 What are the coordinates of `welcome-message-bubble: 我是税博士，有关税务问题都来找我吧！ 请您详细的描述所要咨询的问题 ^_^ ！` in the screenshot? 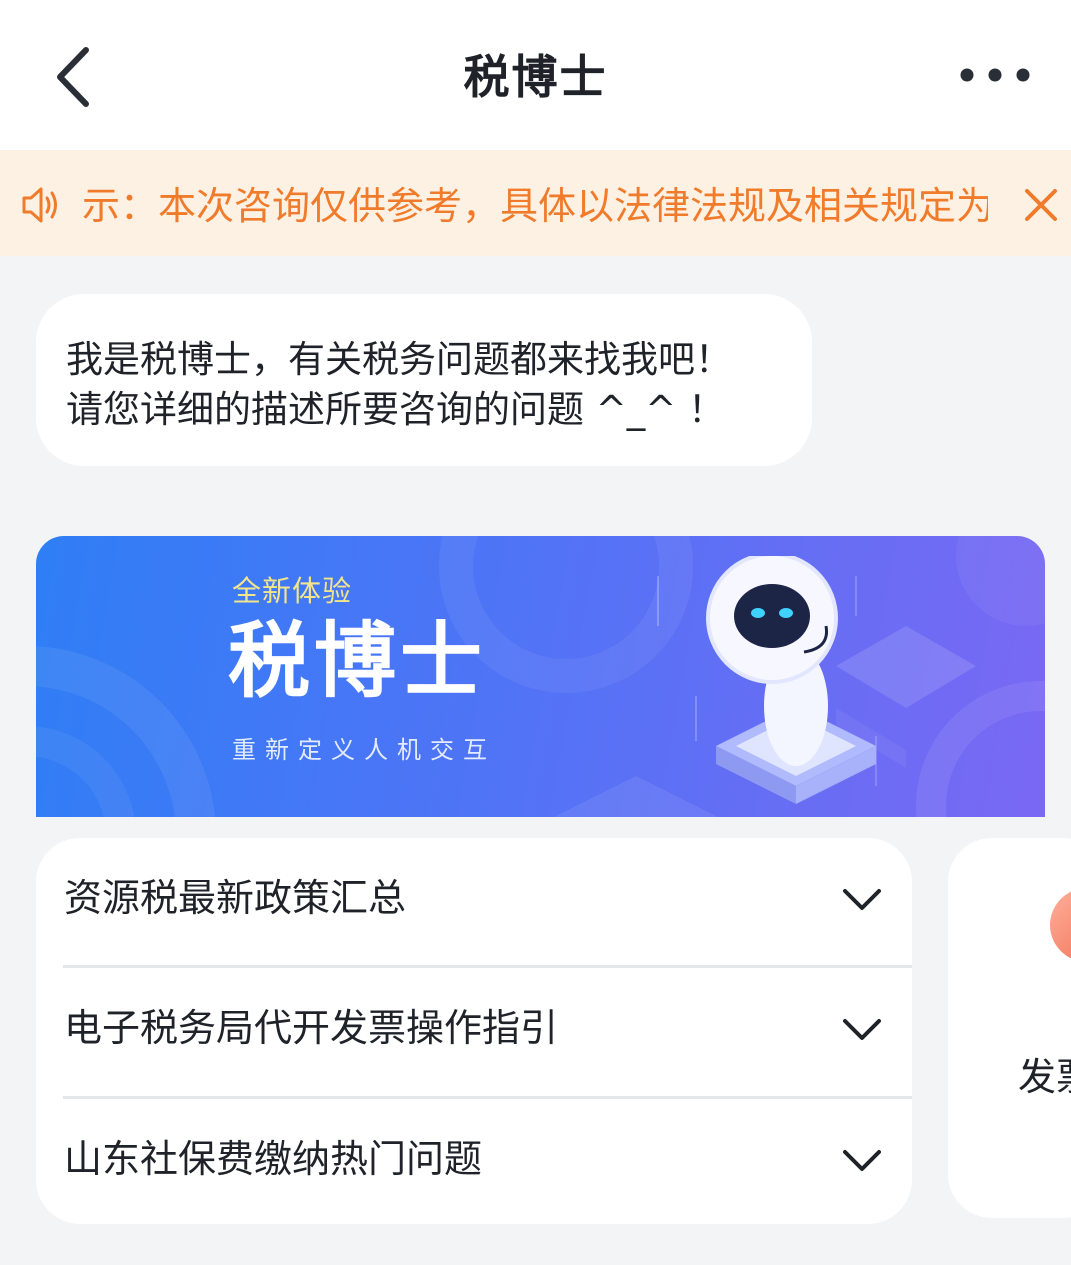 It's located at (424, 380).